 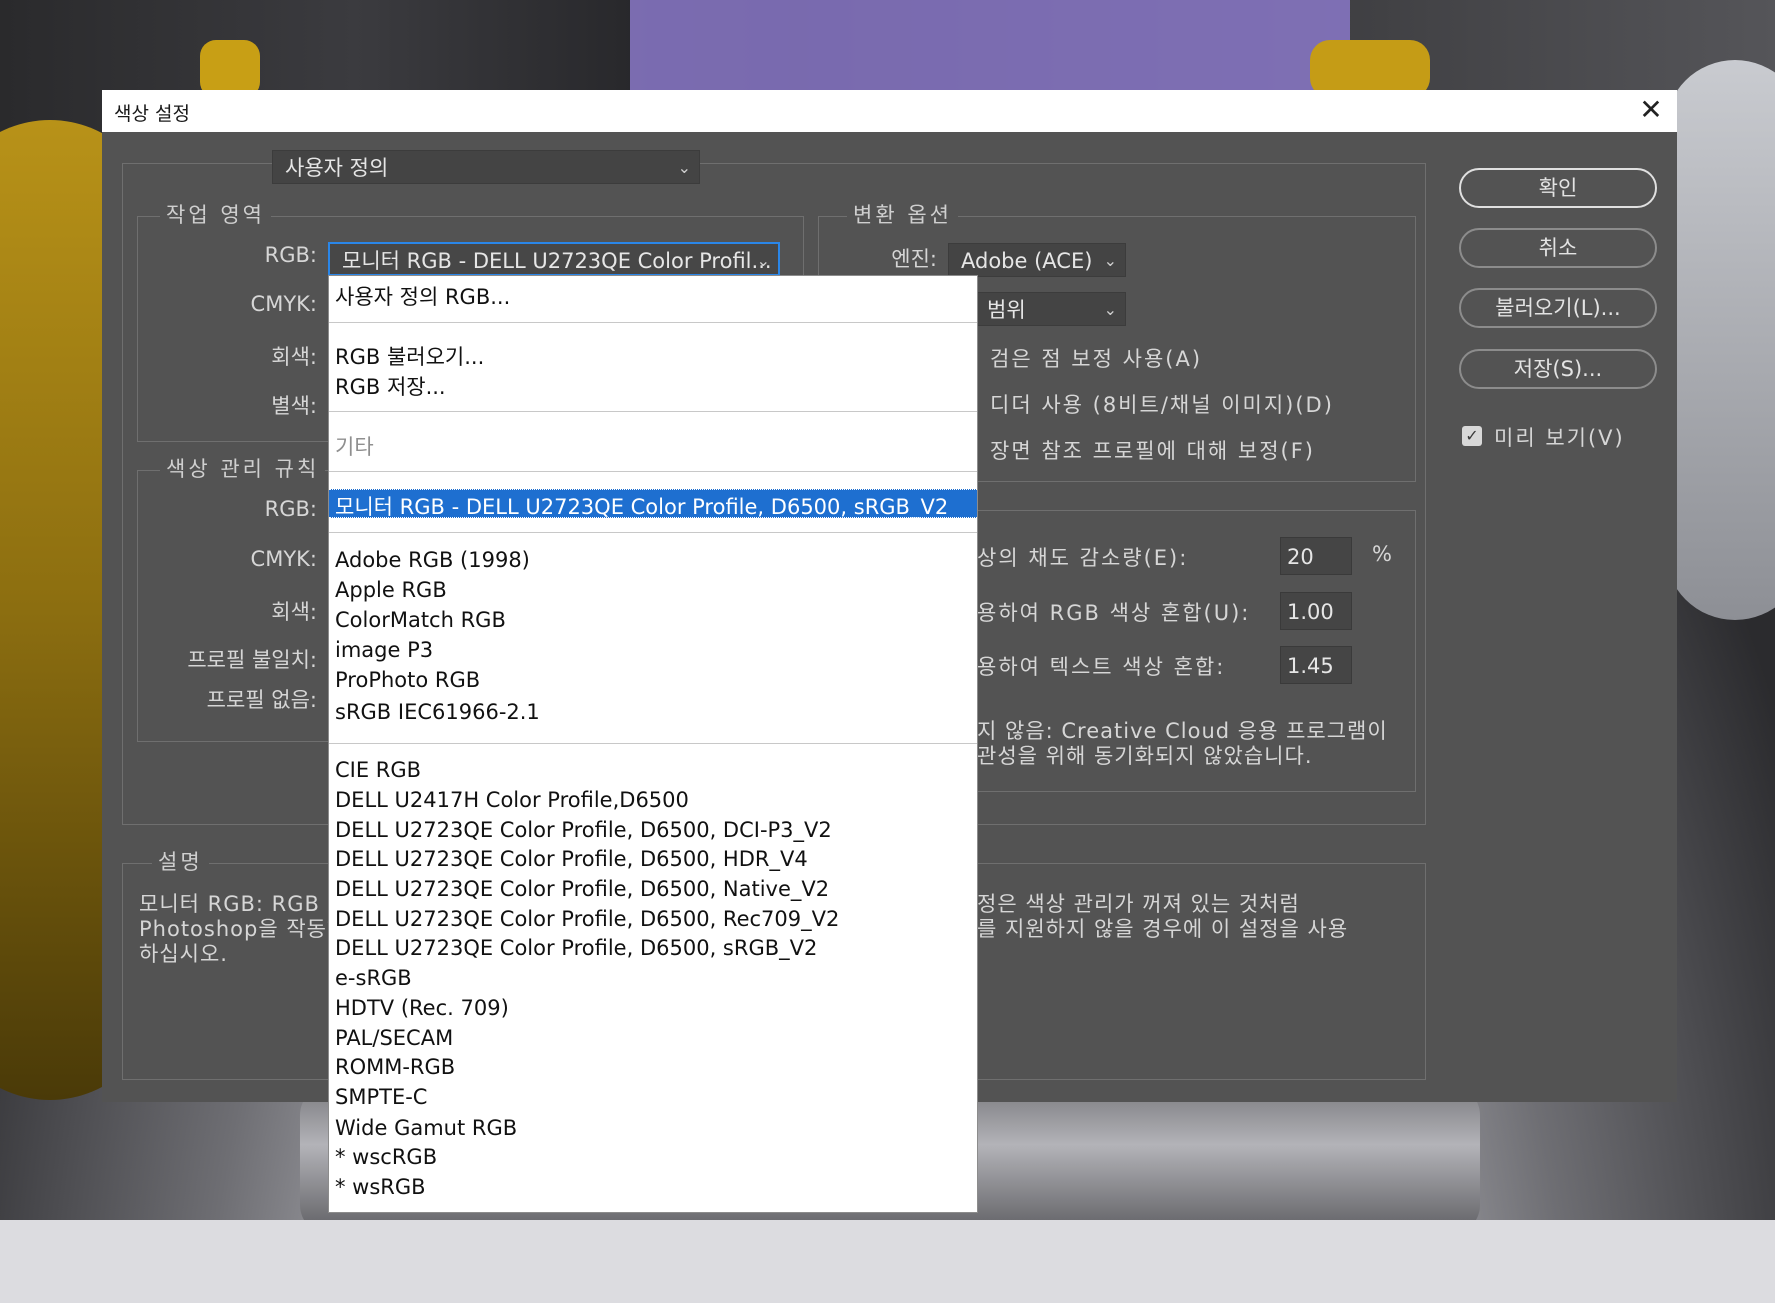 I want to click on desaturate-label: 상의 채도 감소량(E):, so click(x=1083, y=558).